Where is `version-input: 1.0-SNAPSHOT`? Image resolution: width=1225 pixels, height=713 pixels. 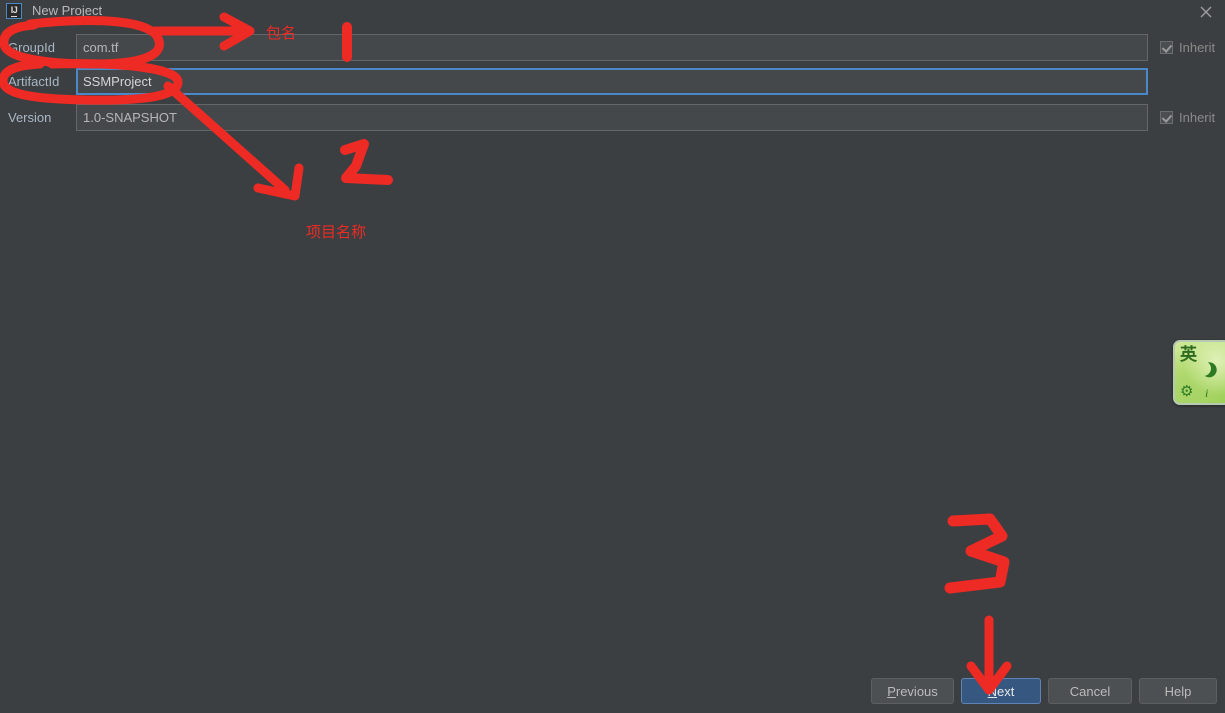 version-input: 1.0-SNAPSHOT is located at coordinates (612, 117).